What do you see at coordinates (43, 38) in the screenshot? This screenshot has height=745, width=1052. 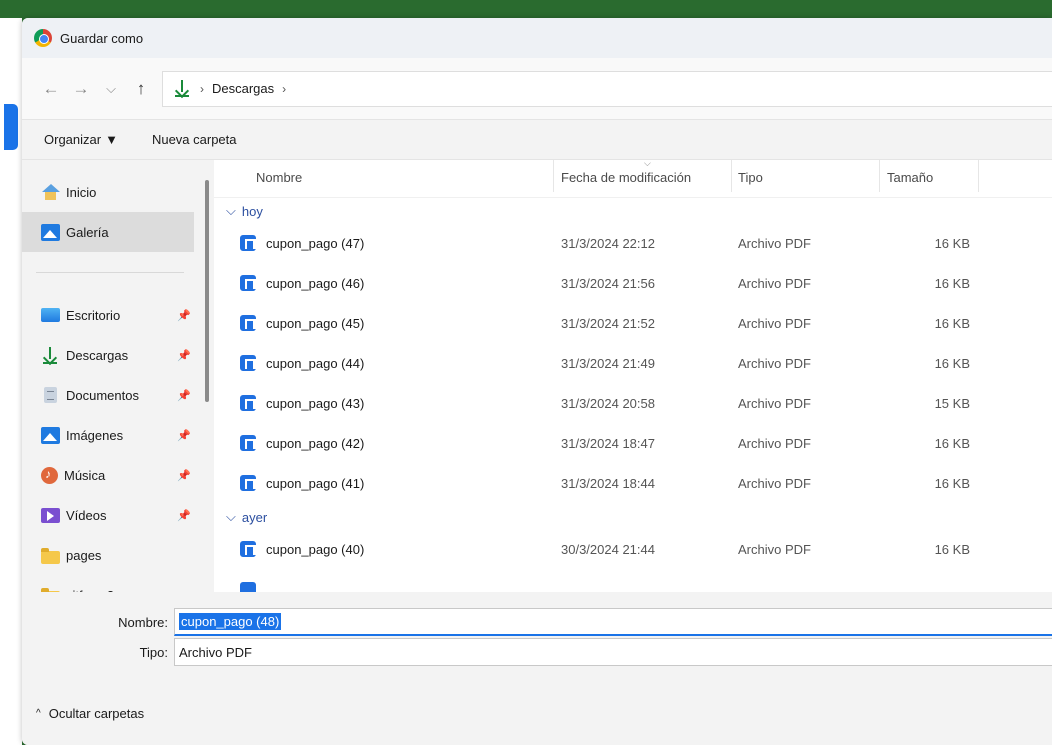 I see `chrome-icon` at bounding box center [43, 38].